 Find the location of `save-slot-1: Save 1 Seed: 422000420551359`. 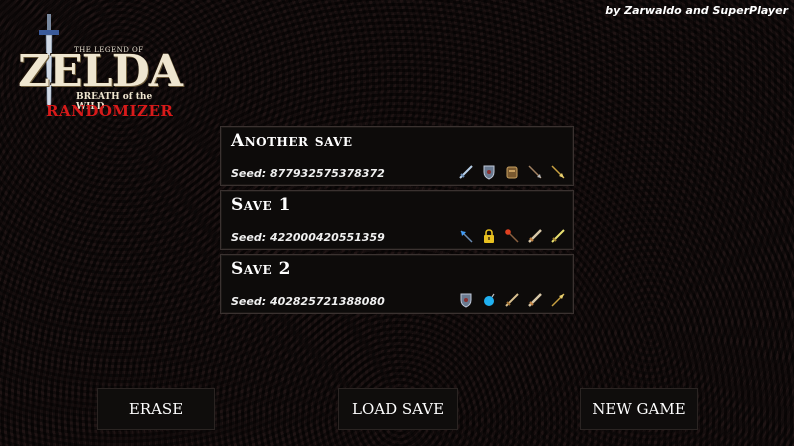

save-slot-1: Save 1 Seed: 422000420551359 is located at coordinates (397, 220).